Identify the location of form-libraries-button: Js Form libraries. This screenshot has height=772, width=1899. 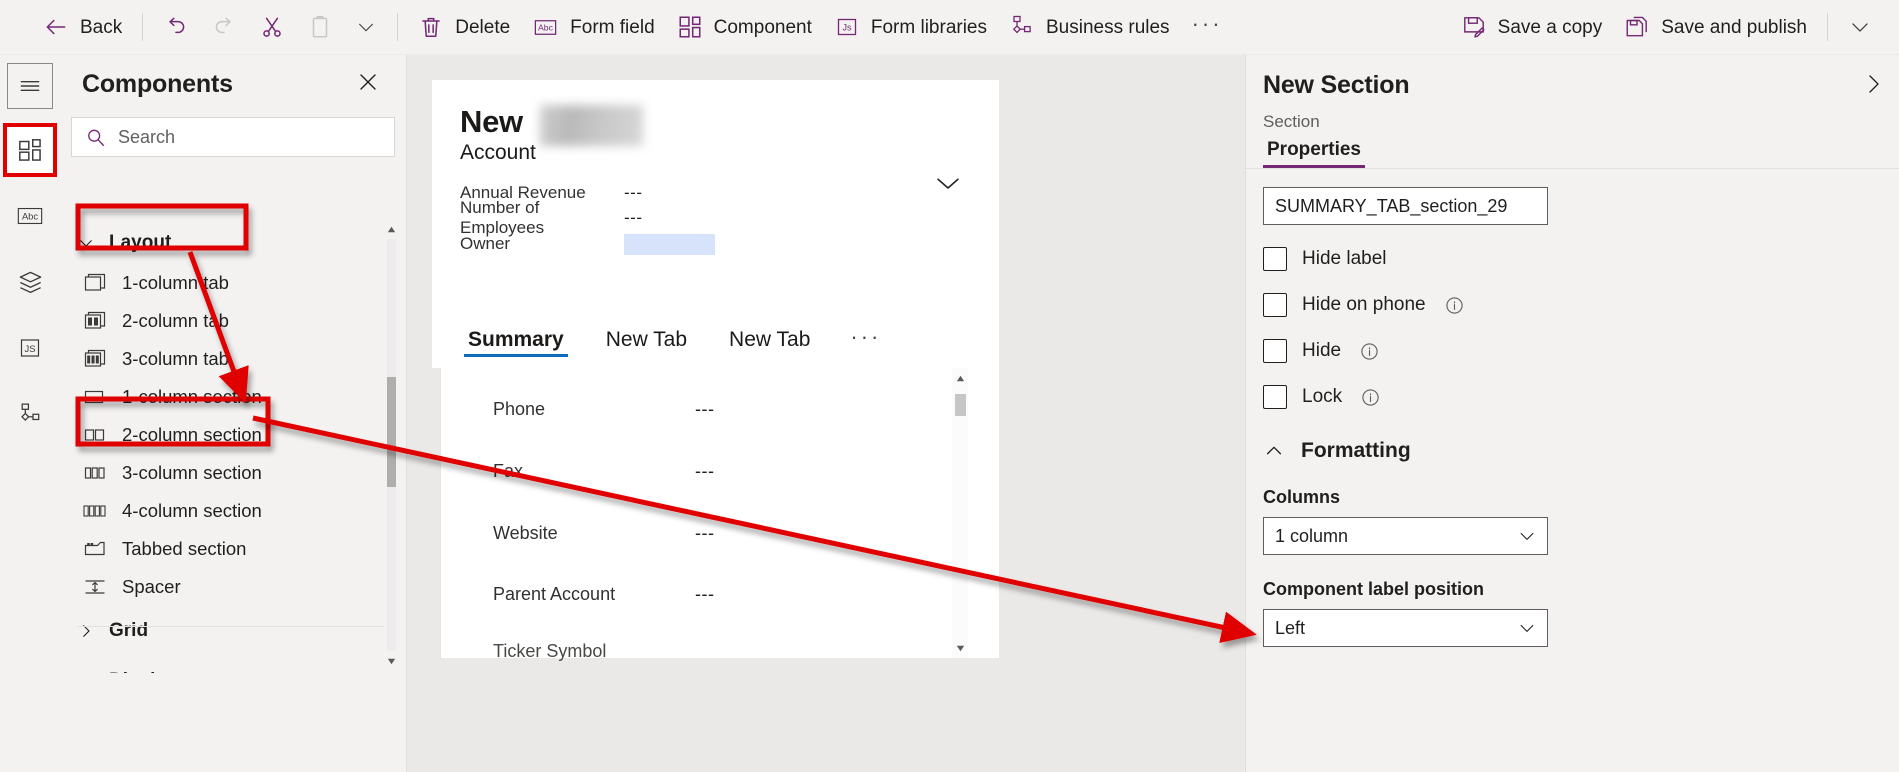
(910, 27).